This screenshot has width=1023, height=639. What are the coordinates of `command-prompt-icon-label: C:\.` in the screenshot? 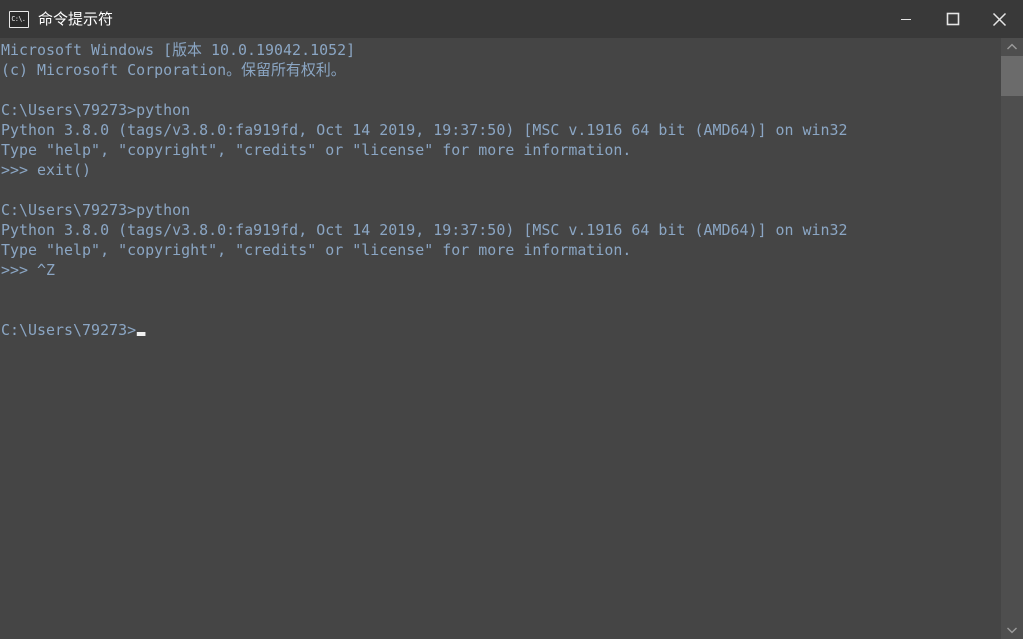 It's located at (18, 19).